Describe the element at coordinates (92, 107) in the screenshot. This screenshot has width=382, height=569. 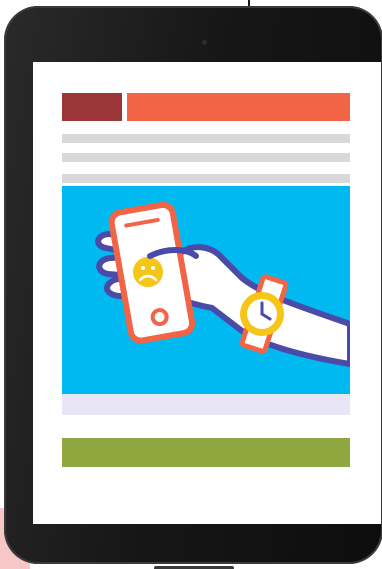
I see `header-logo-block` at that location.